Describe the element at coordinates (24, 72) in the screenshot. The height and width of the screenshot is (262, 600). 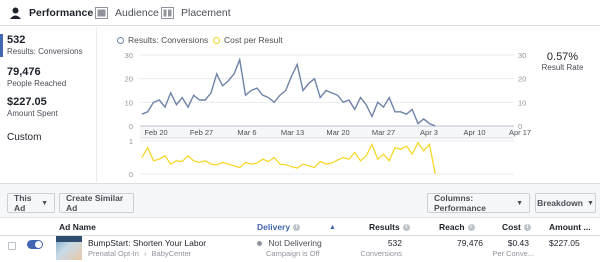
I see `metric-value: 79,476` at that location.